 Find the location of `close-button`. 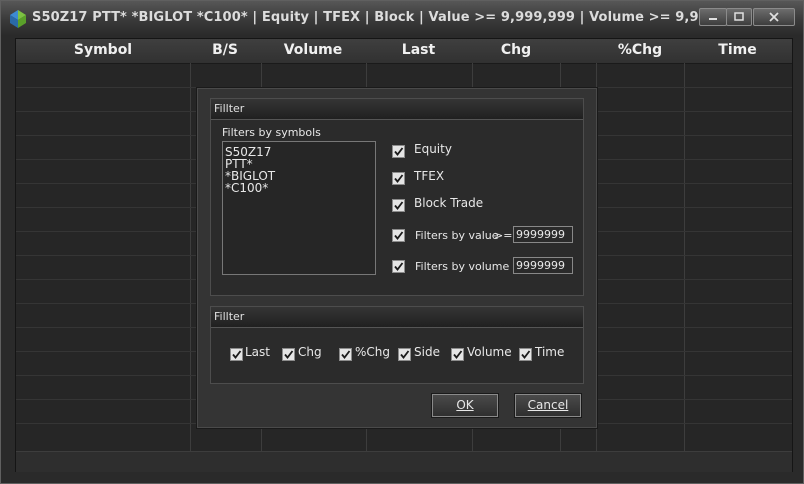

close-button is located at coordinates (774, 17).